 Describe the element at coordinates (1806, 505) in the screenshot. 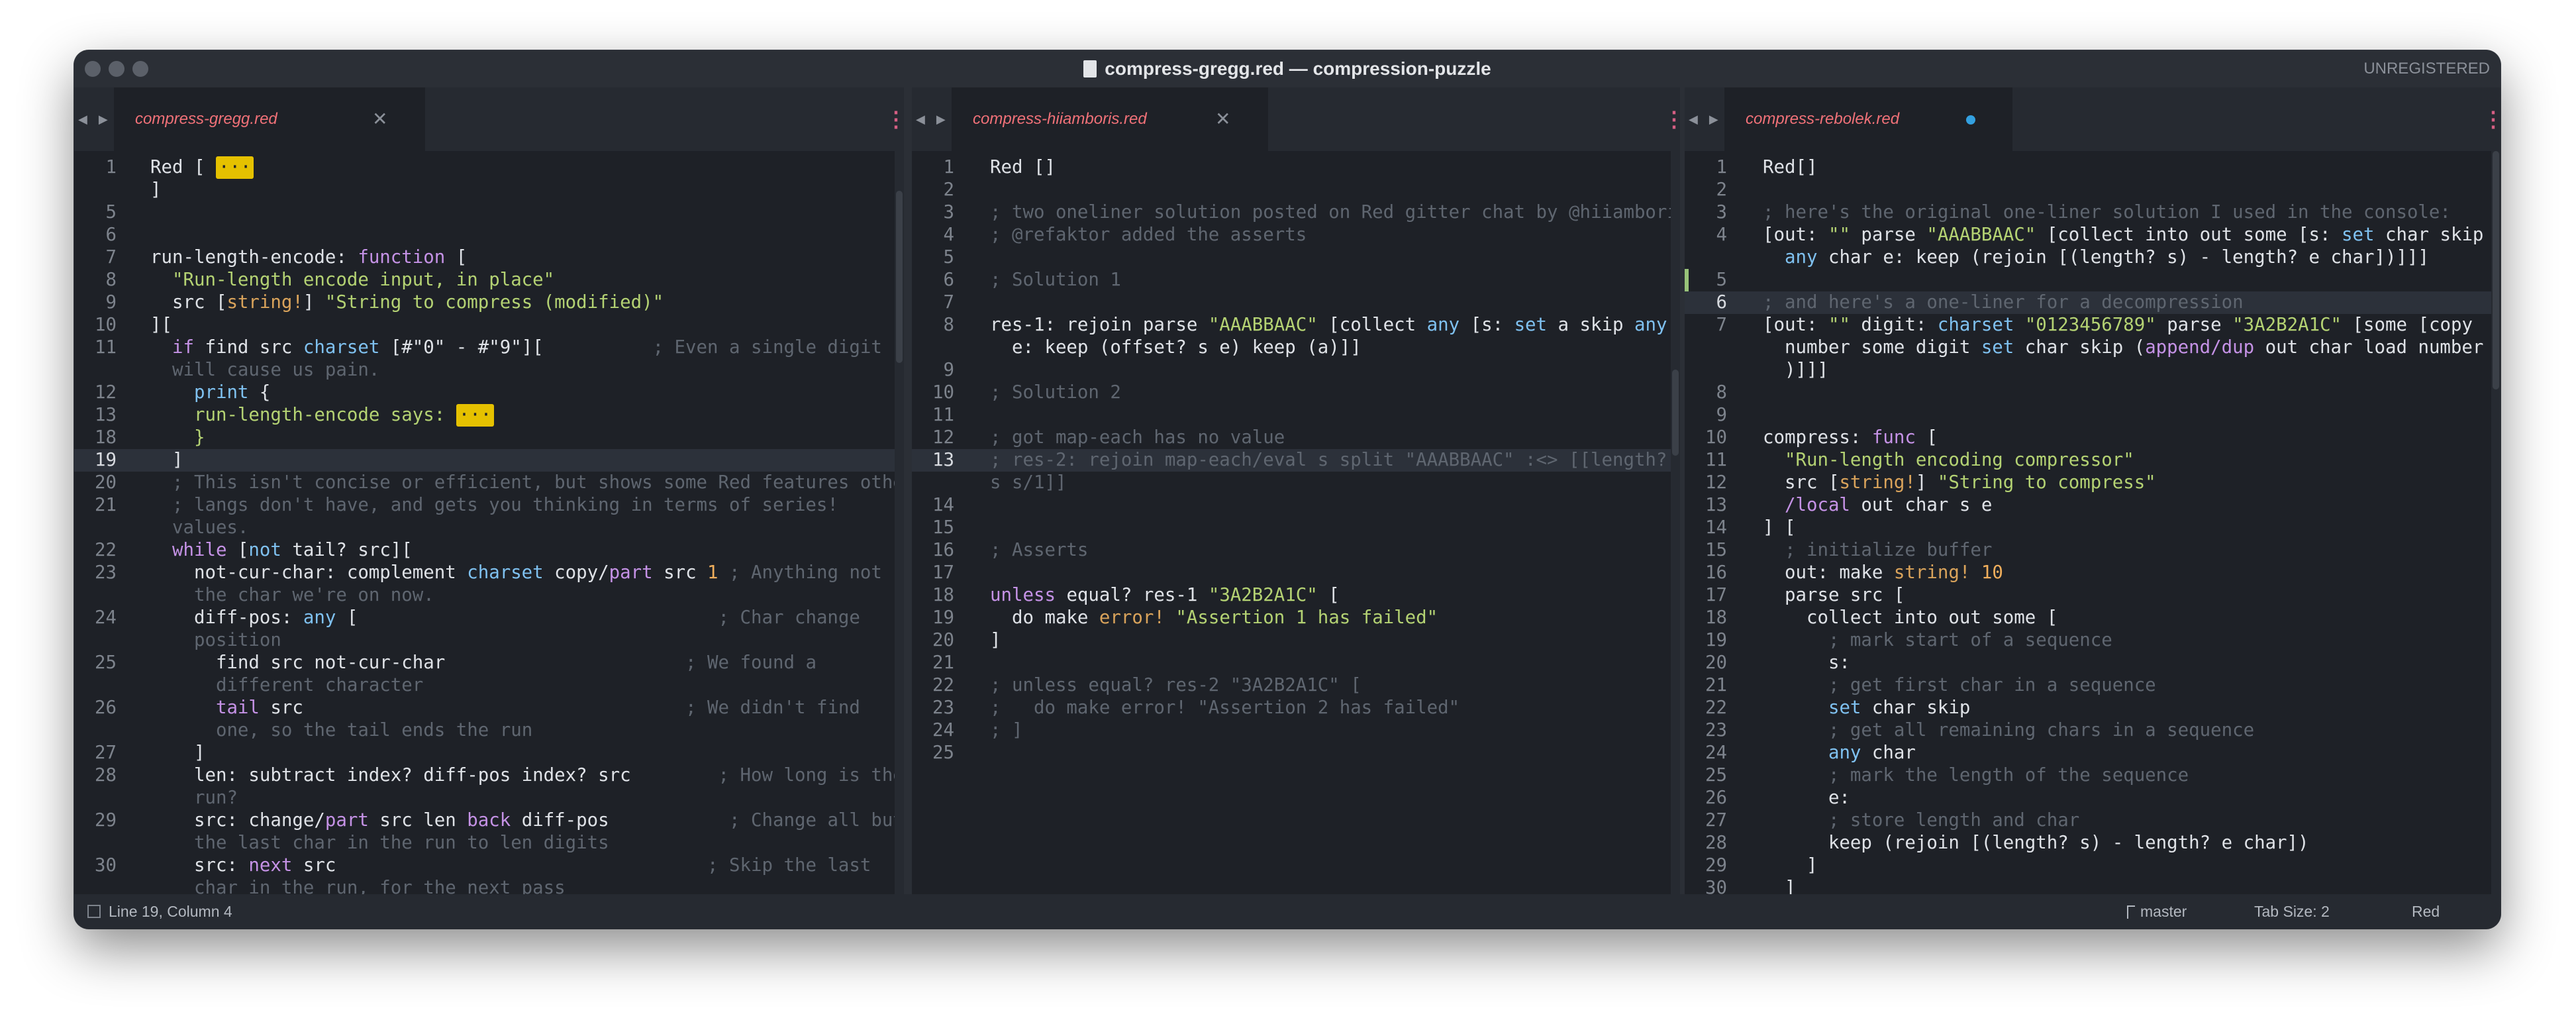

I see `code-token: /local` at that location.